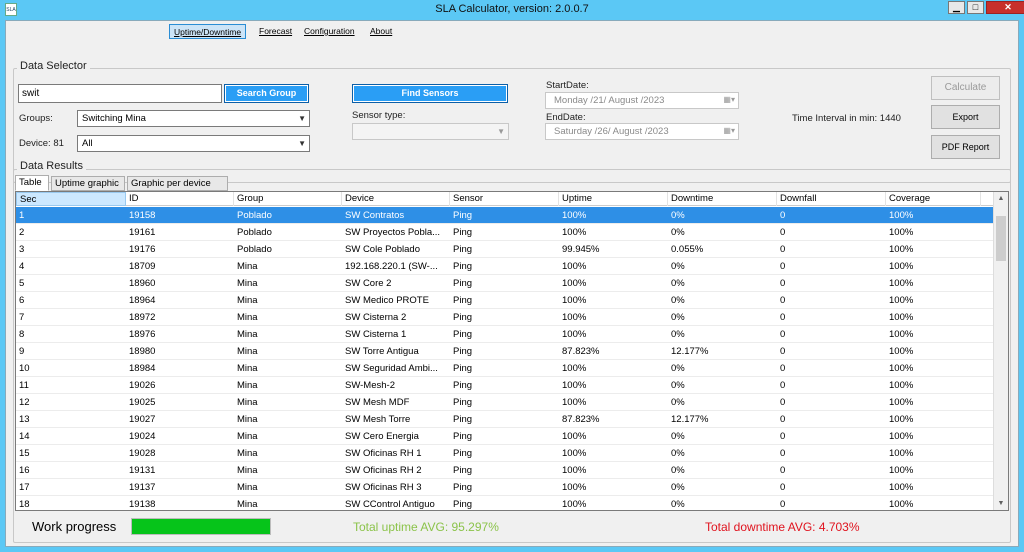 This screenshot has width=1024, height=552. What do you see at coordinates (506, 300) in the screenshot?
I see `table-row: 6 18964 Mina SW Medico PROTE Ping 100% 0% 0 100%` at bounding box center [506, 300].